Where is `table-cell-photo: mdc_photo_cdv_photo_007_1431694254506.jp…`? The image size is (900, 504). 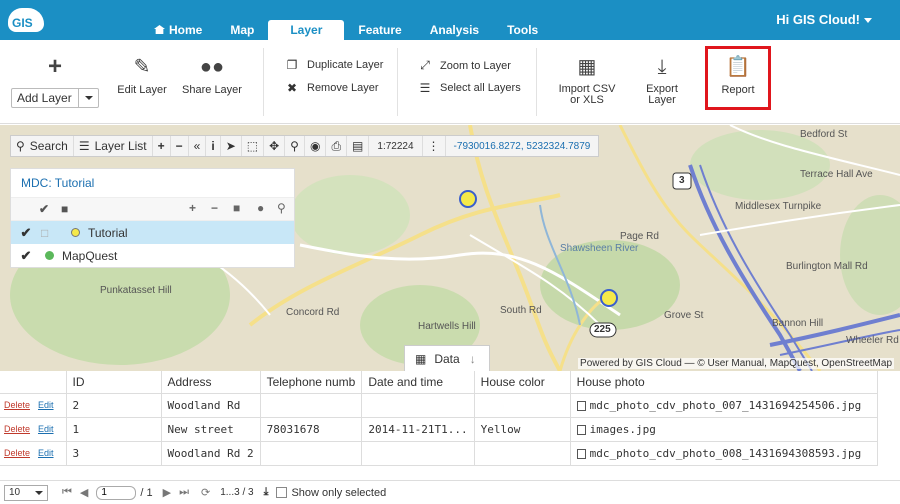
table-cell-photo: mdc_photo_cdv_photo_007_1431694254506.jp… is located at coordinates (724, 405).